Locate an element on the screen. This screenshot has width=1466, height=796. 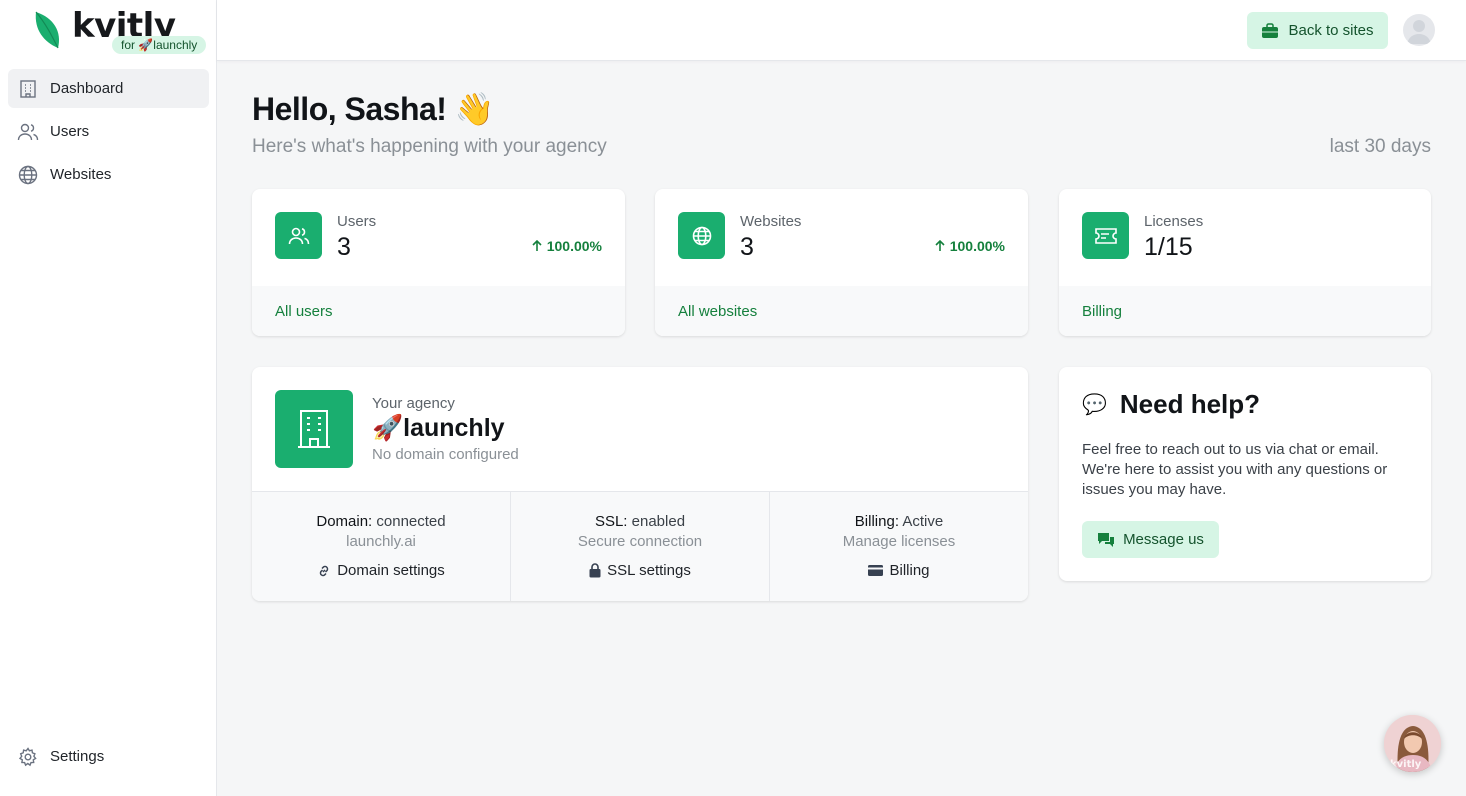
status-value: connected is located at coordinates (411, 521).